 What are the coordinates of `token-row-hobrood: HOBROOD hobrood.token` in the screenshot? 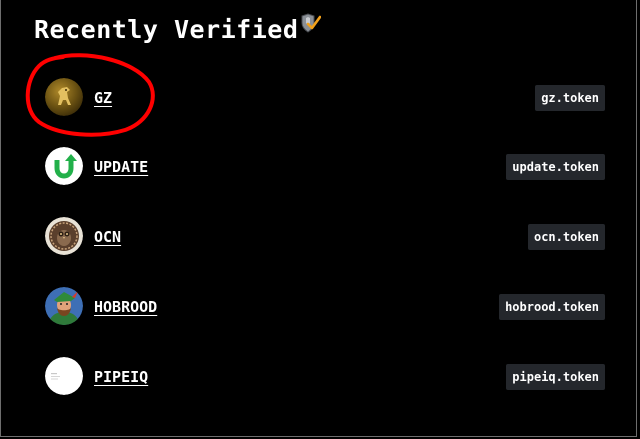 It's located at (325, 307).